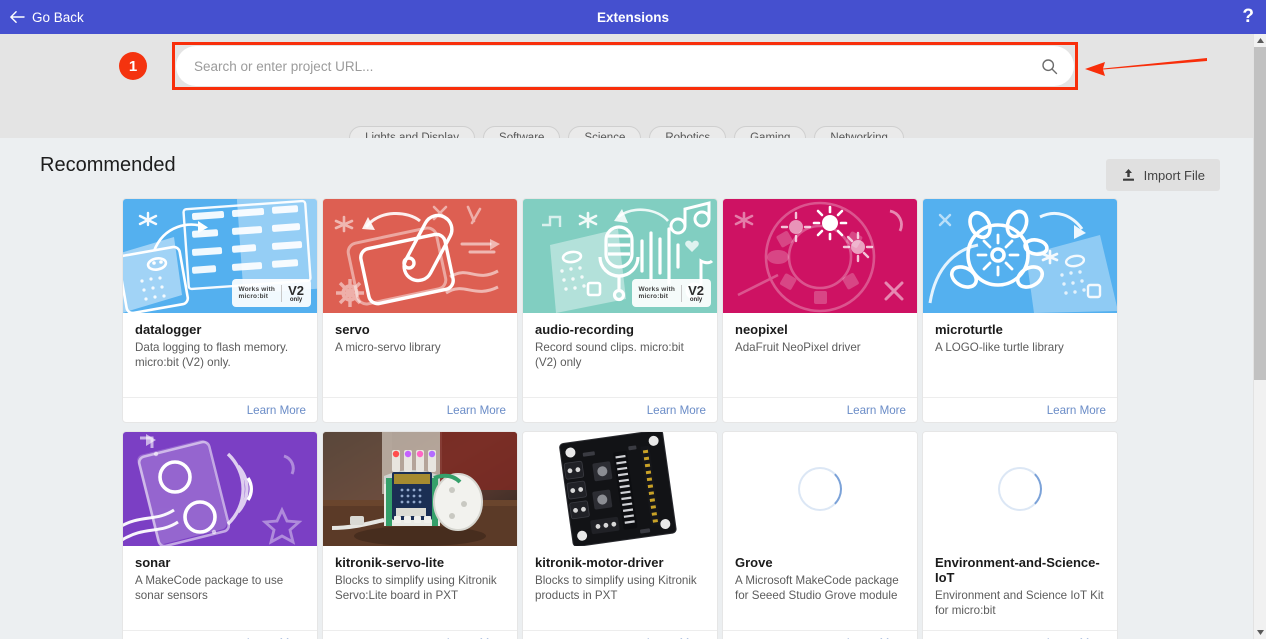 The image size is (1266, 639). I want to click on card-body: microturtle A LOGO-like turtle library, so click(1020, 355).